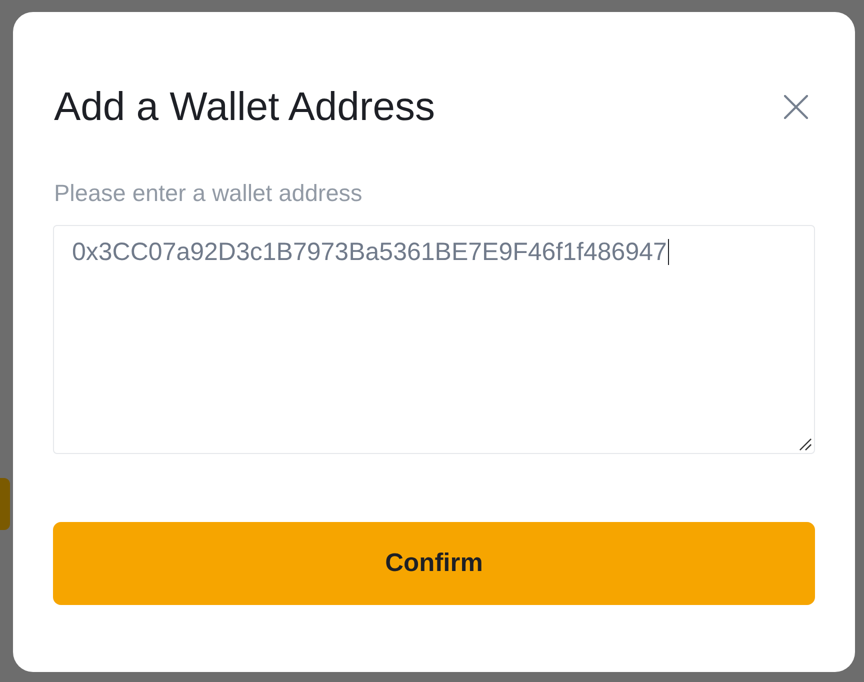 This screenshot has width=864, height=682. What do you see at coordinates (244, 107) in the screenshot?
I see `dialog-title: Add a Wallet Address` at bounding box center [244, 107].